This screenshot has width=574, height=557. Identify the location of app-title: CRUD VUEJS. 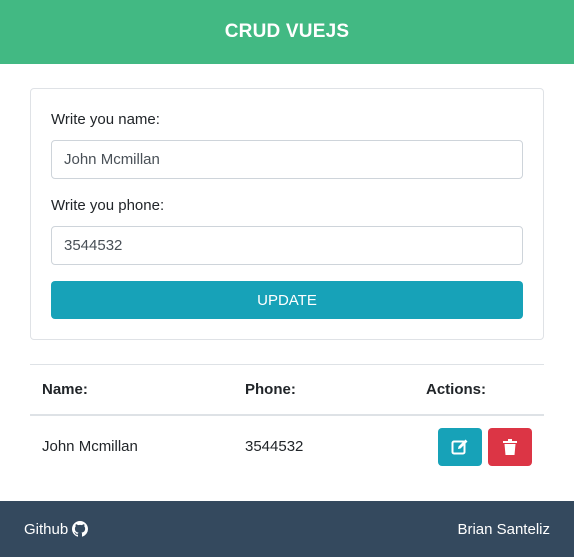
(287, 31).